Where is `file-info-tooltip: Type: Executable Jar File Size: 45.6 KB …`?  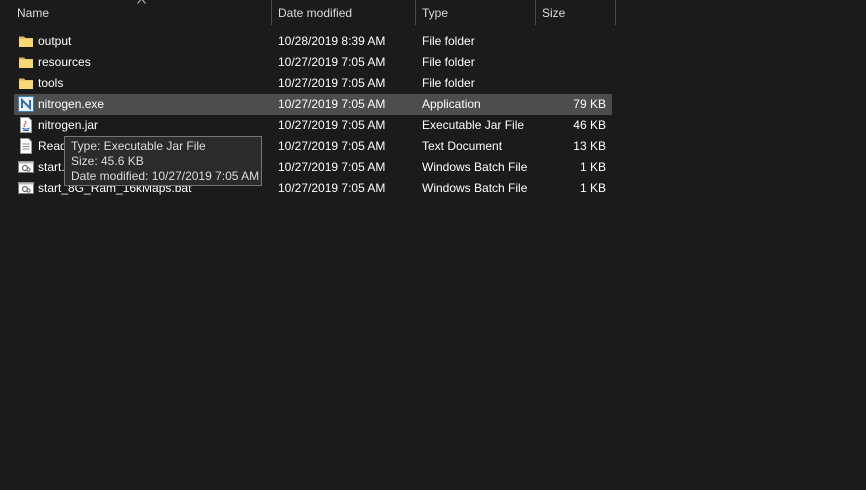 file-info-tooltip: Type: Executable Jar File Size: 45.6 KB … is located at coordinates (163, 161).